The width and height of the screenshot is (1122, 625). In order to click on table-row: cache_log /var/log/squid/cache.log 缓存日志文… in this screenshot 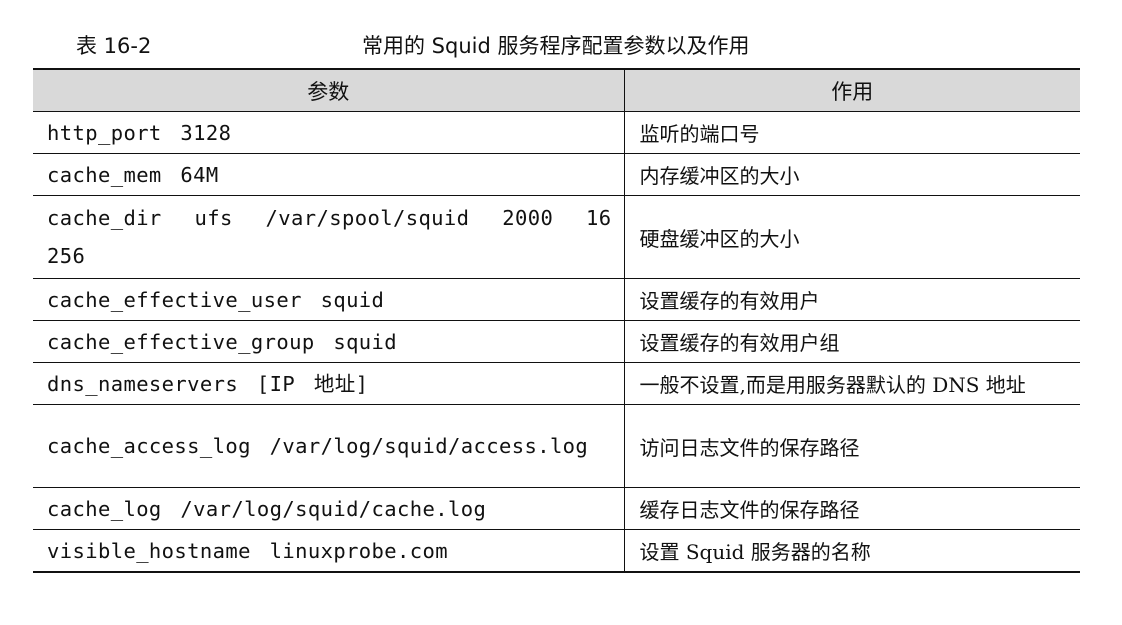, I will do `click(556, 508)`.